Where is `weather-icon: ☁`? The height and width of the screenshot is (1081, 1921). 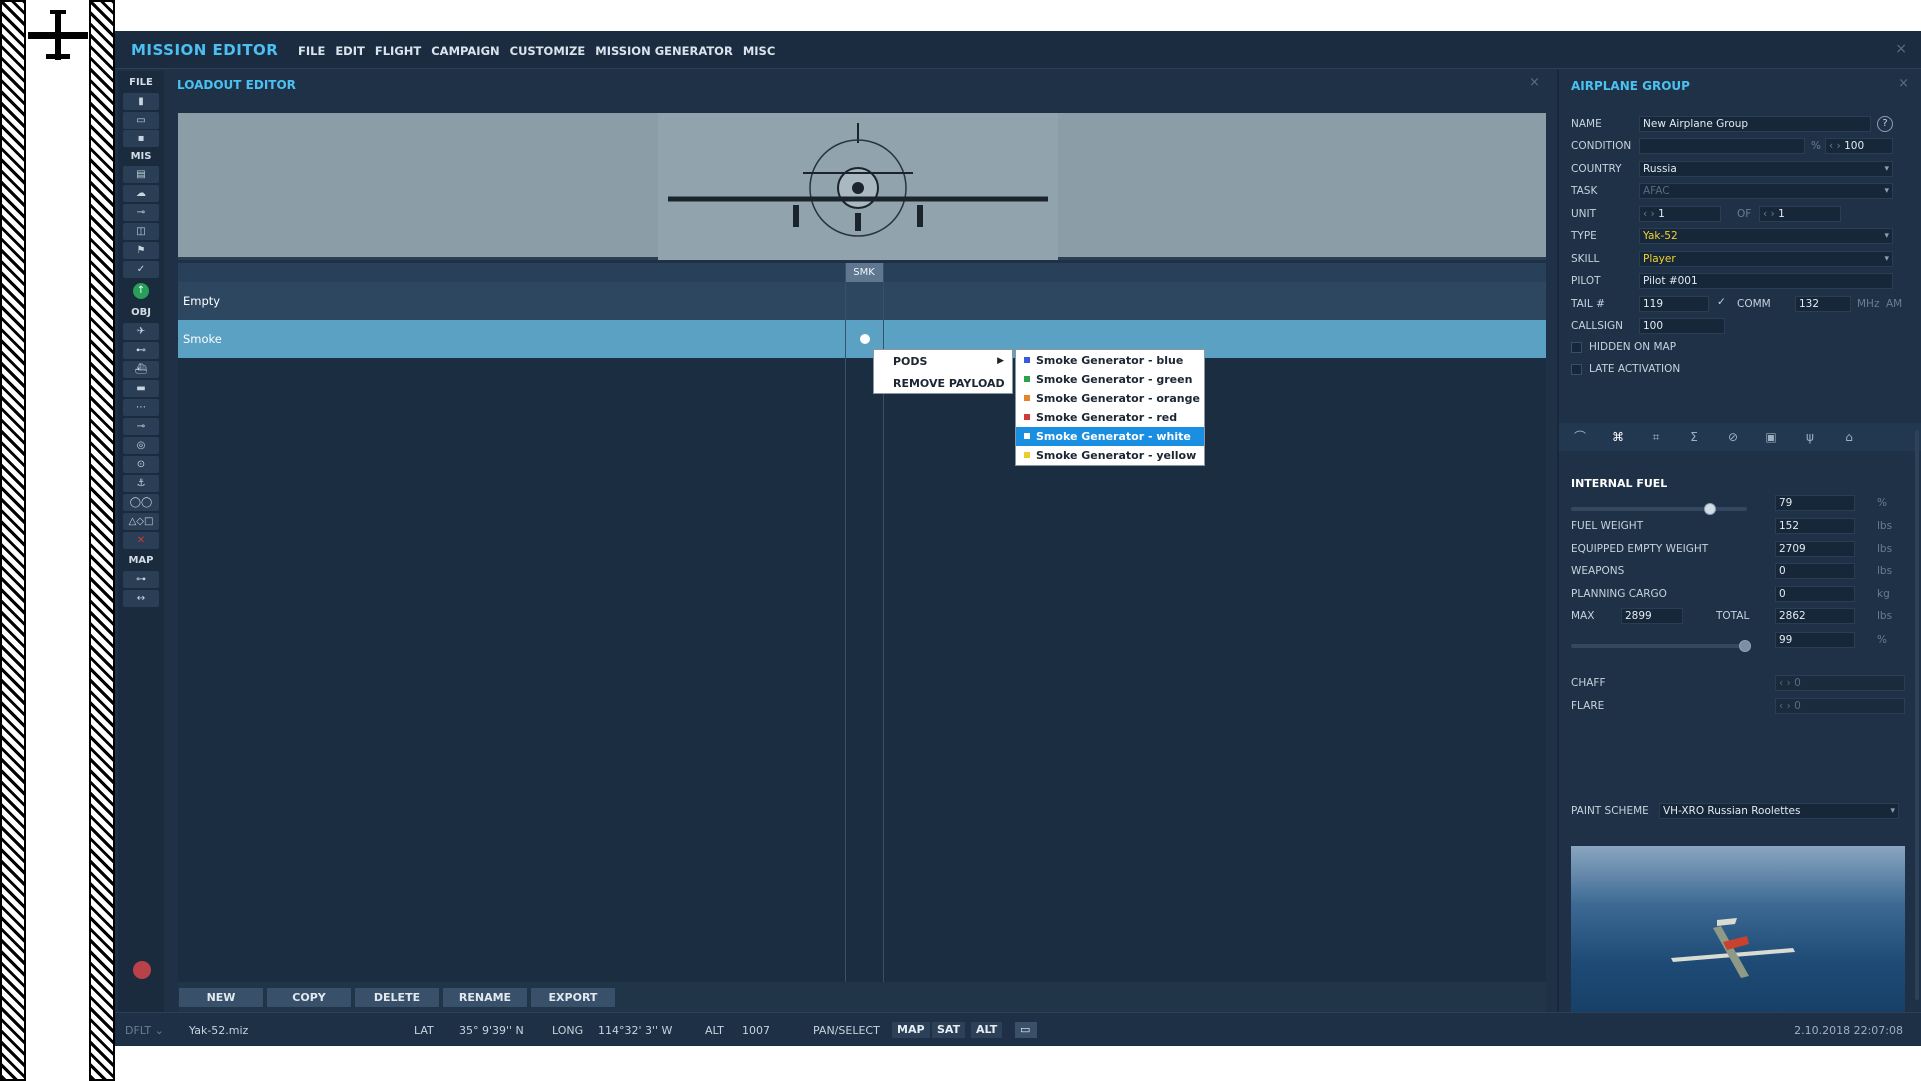 weather-icon: ☁ is located at coordinates (141, 193).